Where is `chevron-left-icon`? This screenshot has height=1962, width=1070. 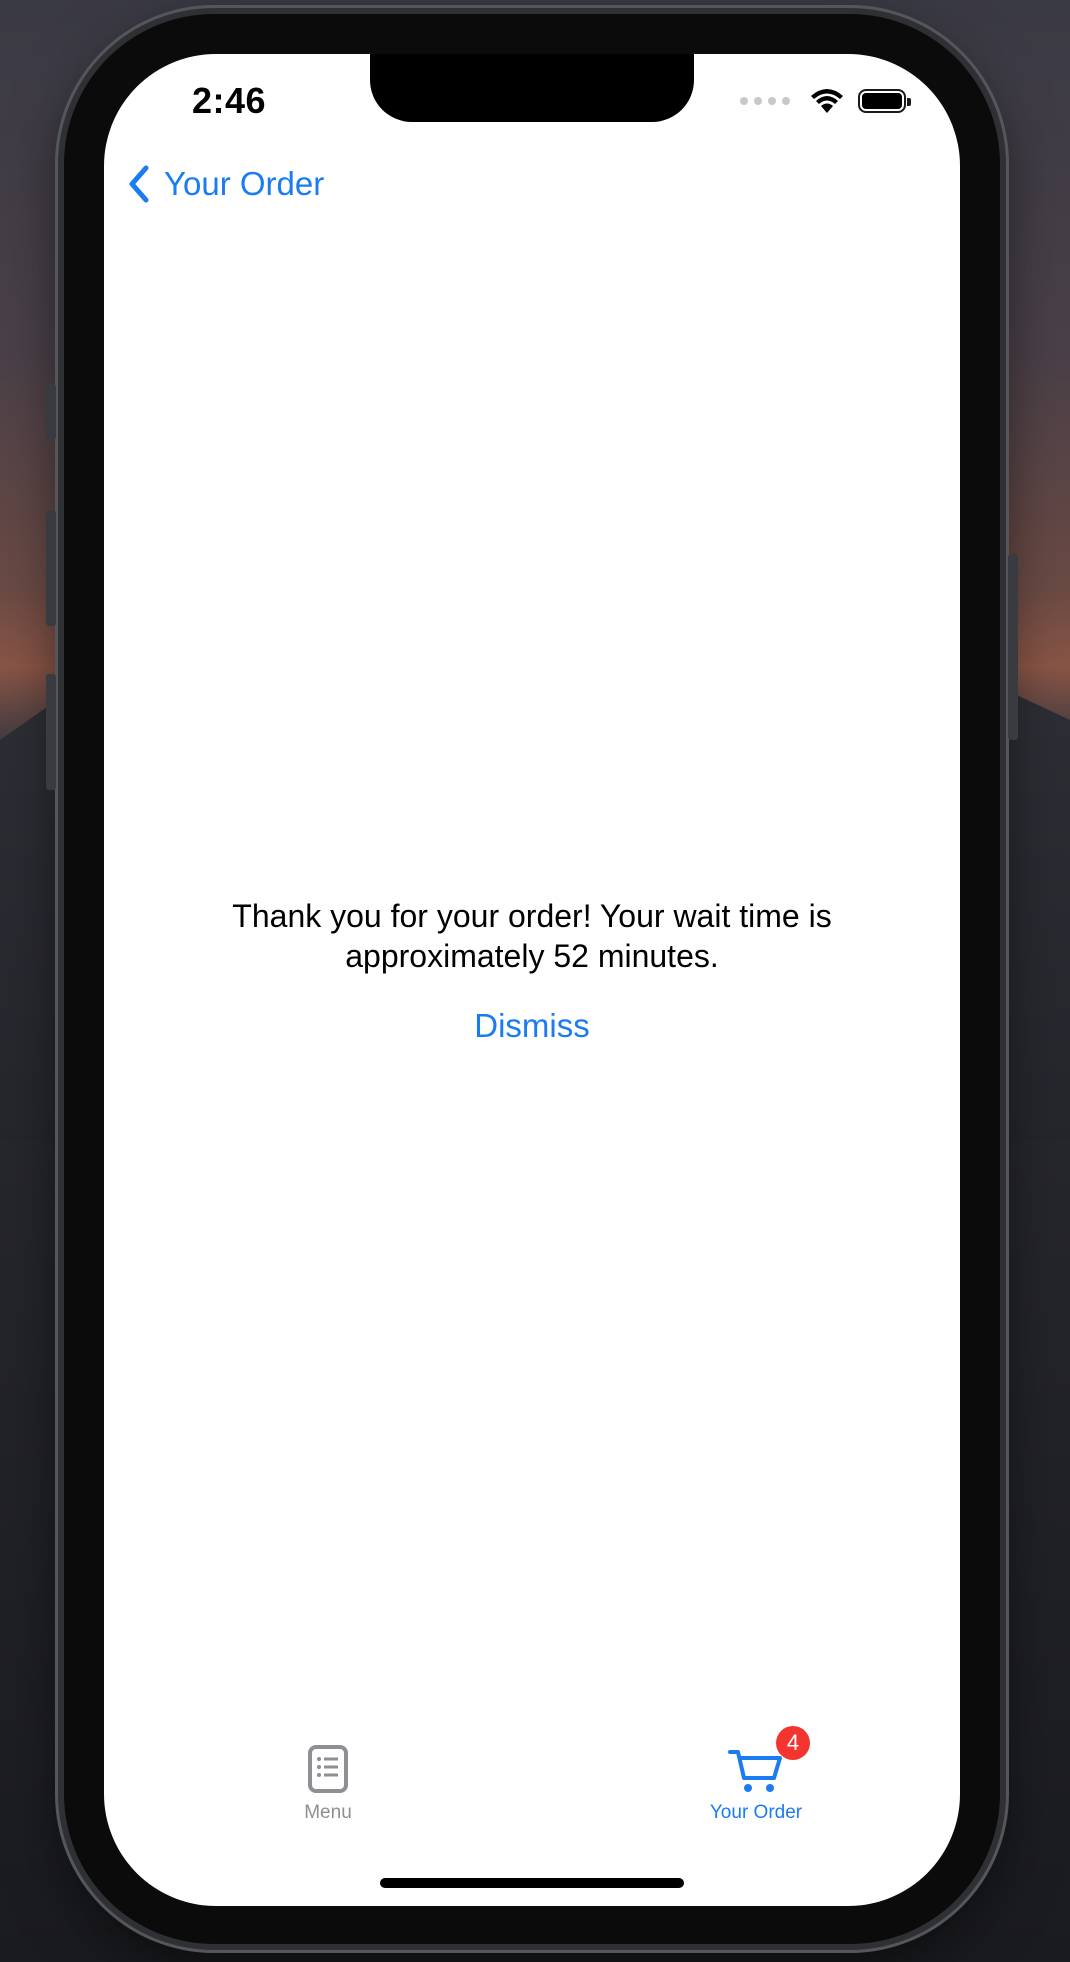 chevron-left-icon is located at coordinates (139, 184).